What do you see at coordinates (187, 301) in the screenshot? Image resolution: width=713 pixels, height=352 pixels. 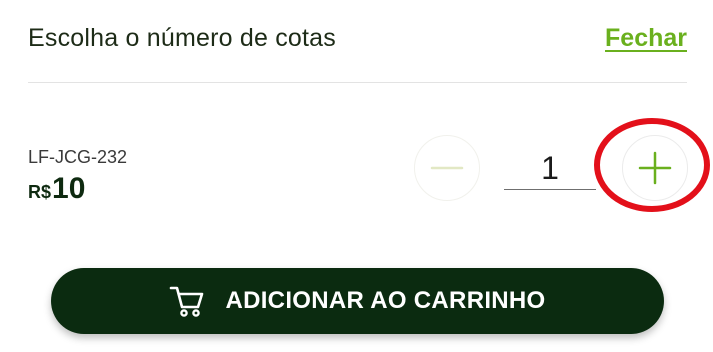 I see `cart-icon` at bounding box center [187, 301].